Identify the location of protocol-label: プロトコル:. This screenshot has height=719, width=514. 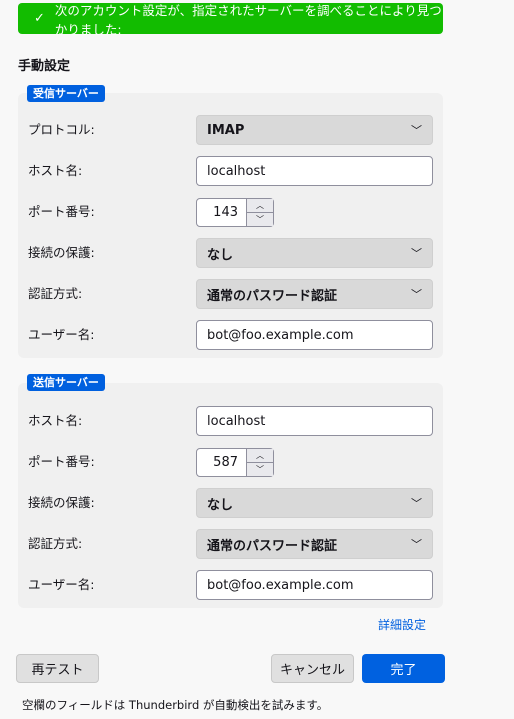
(61, 129).